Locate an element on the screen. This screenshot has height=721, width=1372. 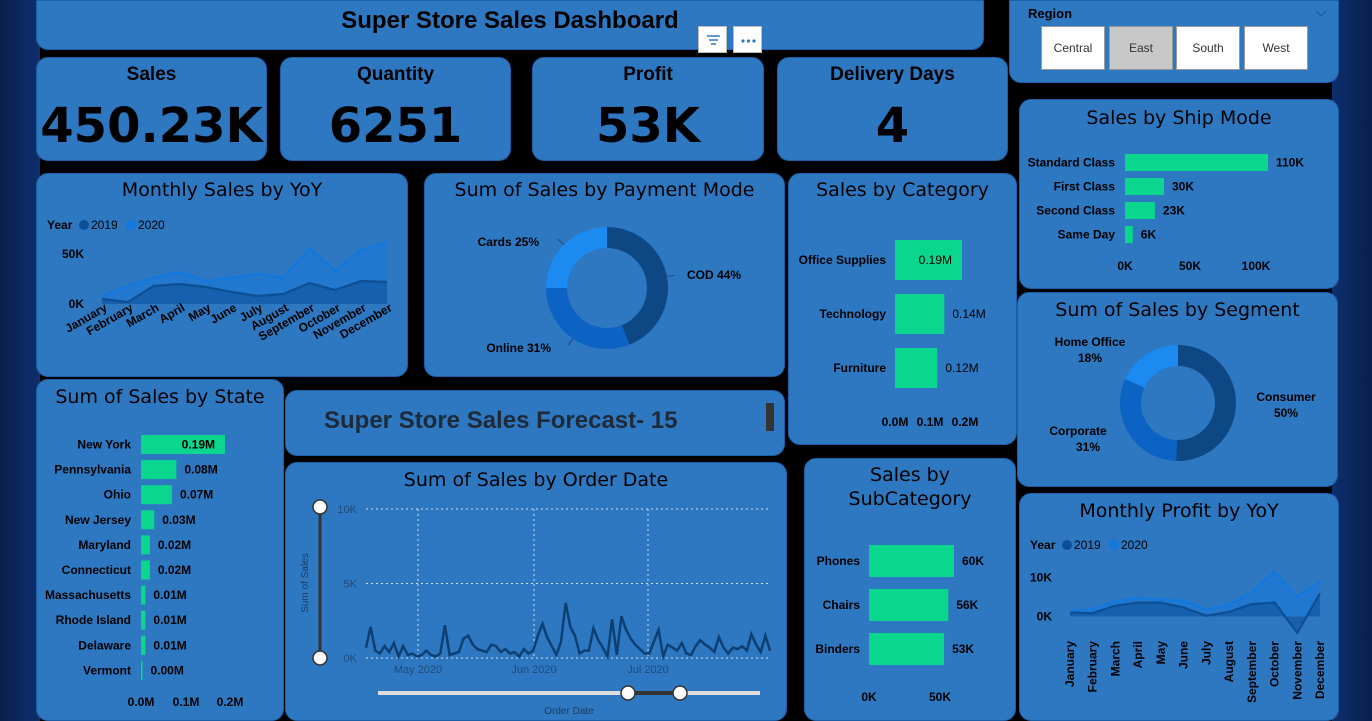
payment-mode-donut: COD 44% Online 31% Cards 25% is located at coordinates (609, 291).